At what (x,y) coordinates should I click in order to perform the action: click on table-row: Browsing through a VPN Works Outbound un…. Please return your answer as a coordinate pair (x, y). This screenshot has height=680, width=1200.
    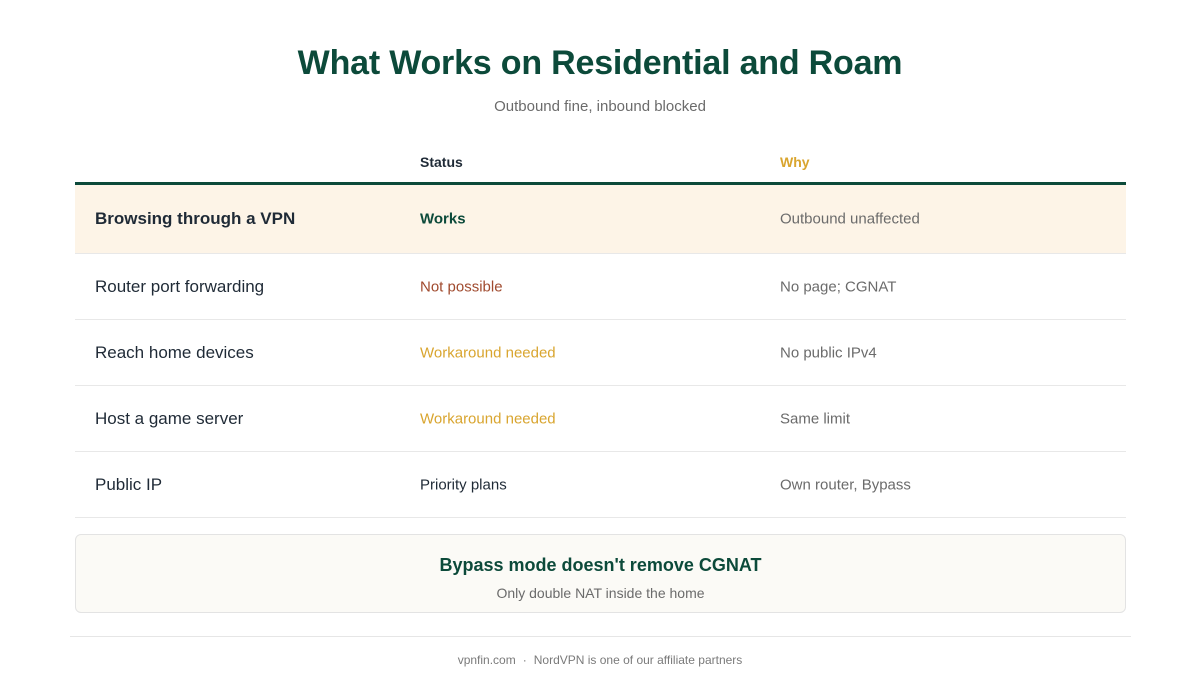
    Looking at the image, I should click on (600, 219).